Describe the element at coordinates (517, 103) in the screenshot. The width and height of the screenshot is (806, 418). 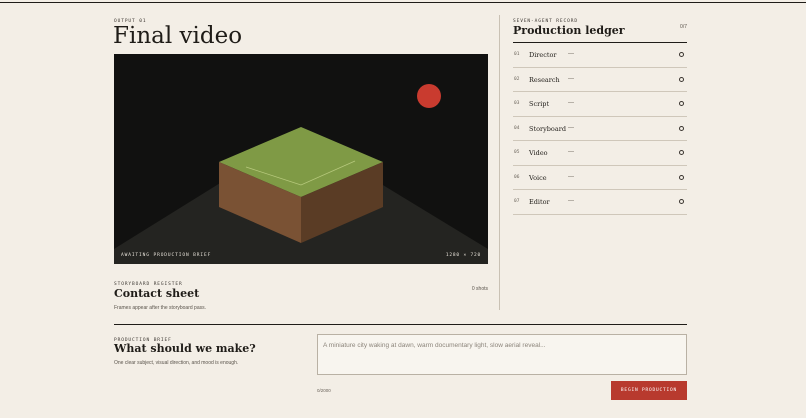
I see `row-number: 03` at that location.